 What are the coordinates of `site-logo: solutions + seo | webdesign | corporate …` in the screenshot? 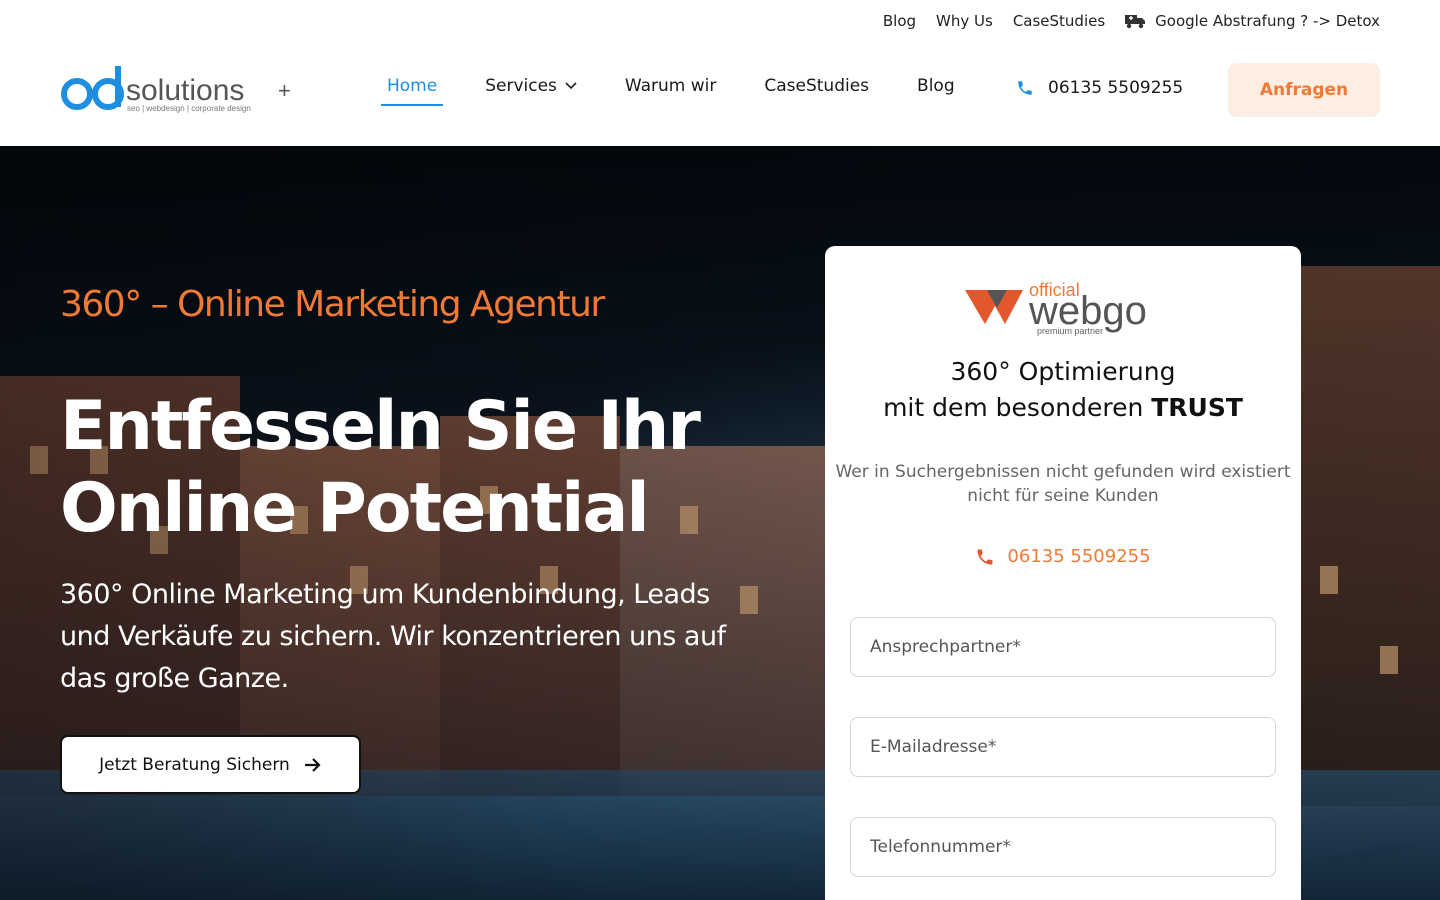 It's located at (180, 90).